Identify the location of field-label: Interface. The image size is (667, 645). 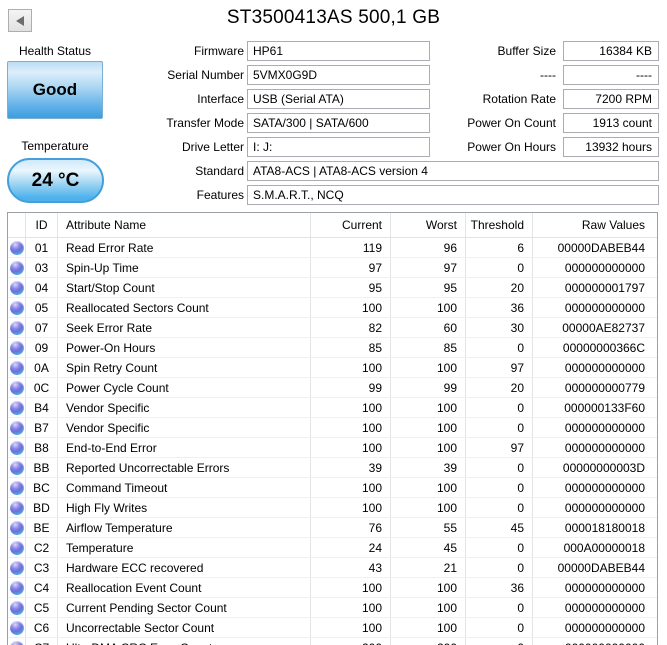
(220, 99).